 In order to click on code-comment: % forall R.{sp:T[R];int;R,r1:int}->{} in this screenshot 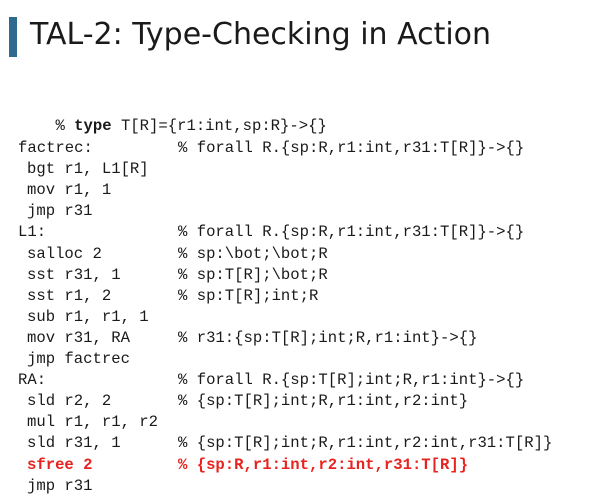, I will do `click(351, 380)`.